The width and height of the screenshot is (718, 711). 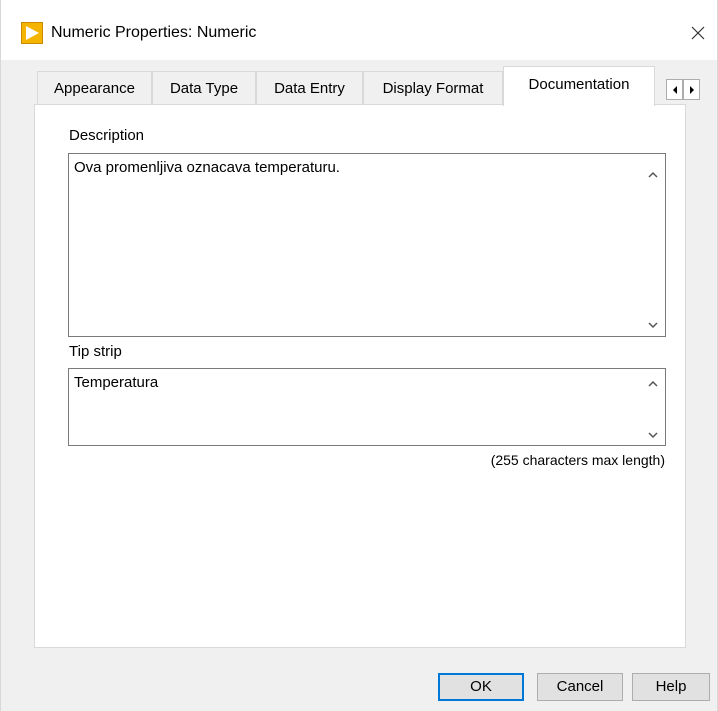 I want to click on tab-data-entry: Data Entry, so click(x=309, y=87).